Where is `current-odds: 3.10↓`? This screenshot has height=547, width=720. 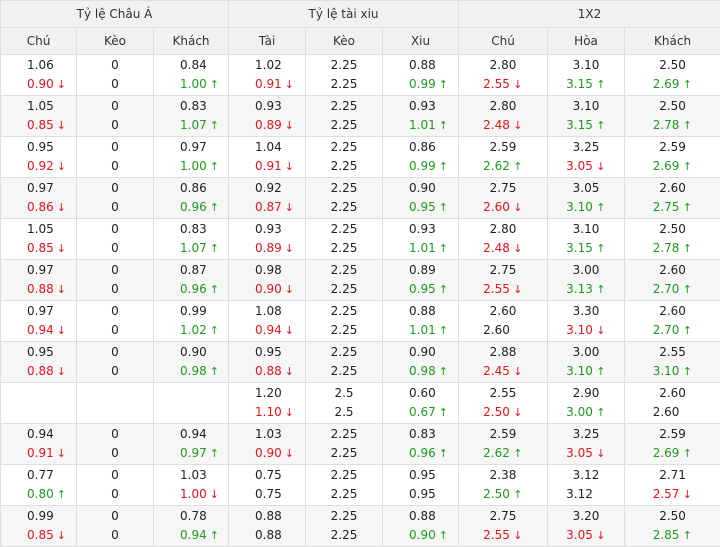 current-odds: 3.10↓ is located at coordinates (586, 330).